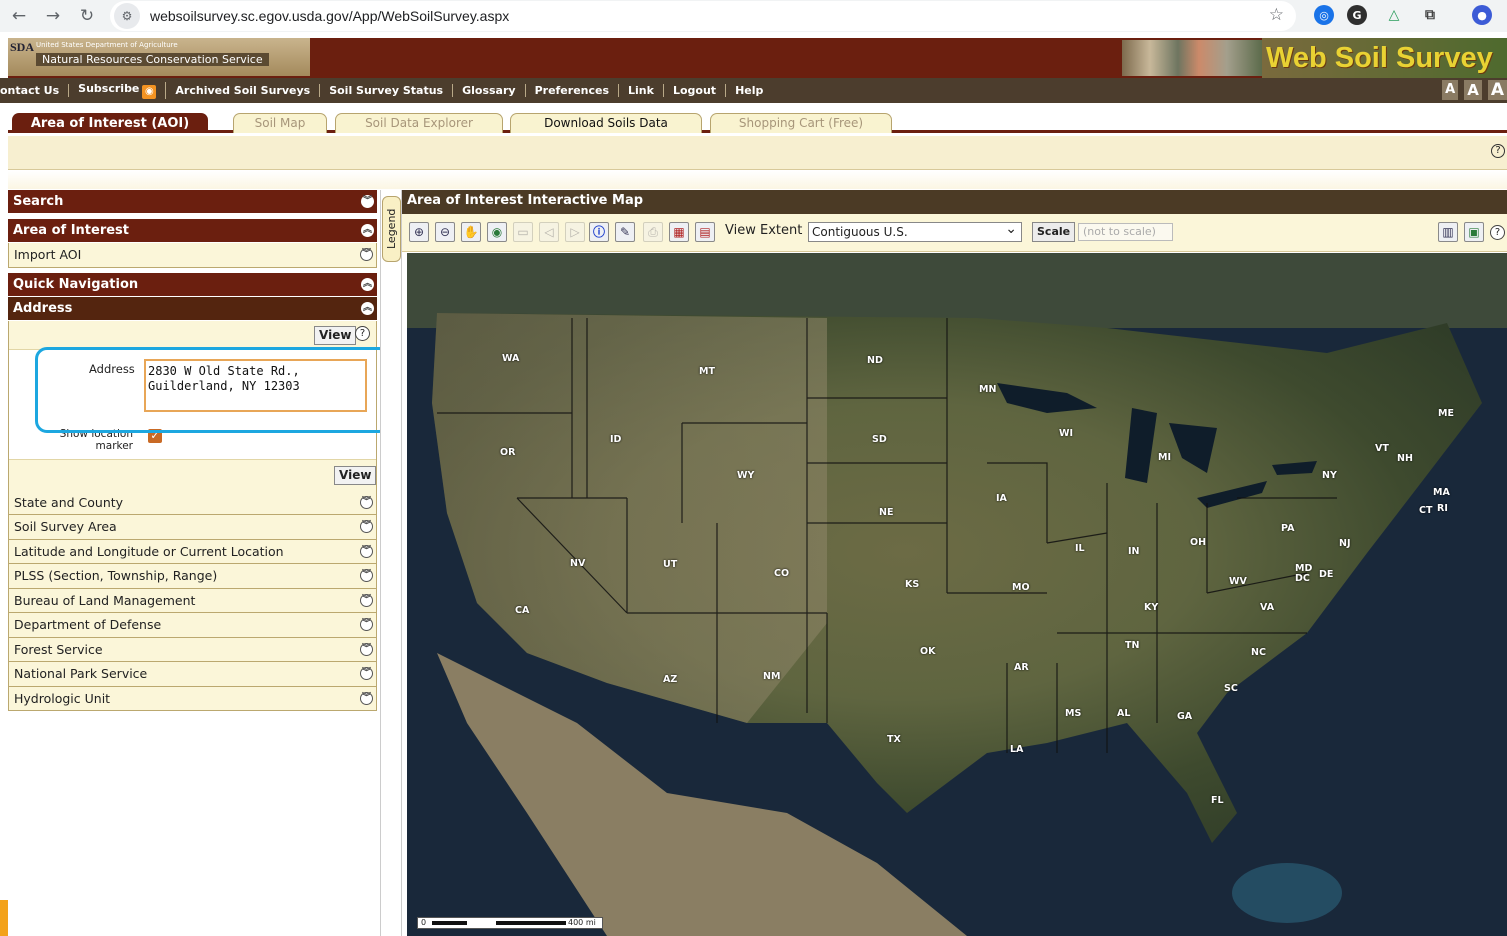 This screenshot has height=936, width=1507. I want to click on state-label: UT, so click(670, 564).